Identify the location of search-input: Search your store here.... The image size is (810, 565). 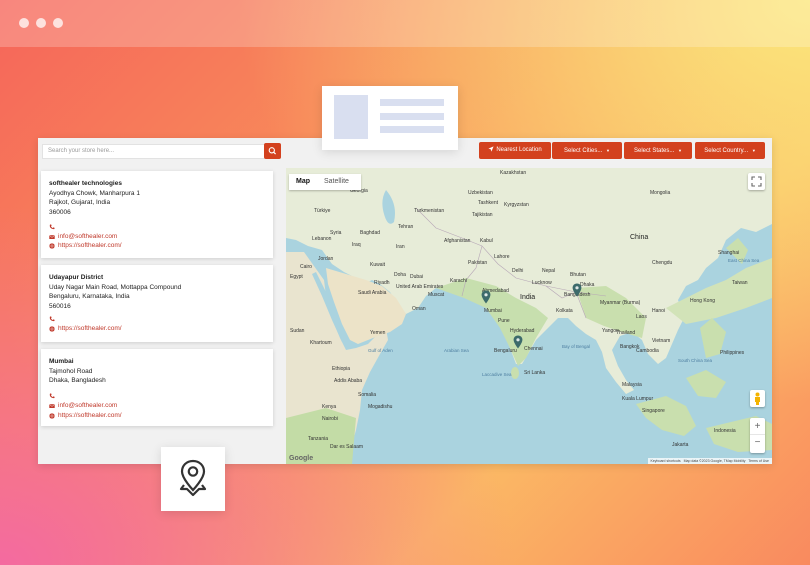
(154, 151).